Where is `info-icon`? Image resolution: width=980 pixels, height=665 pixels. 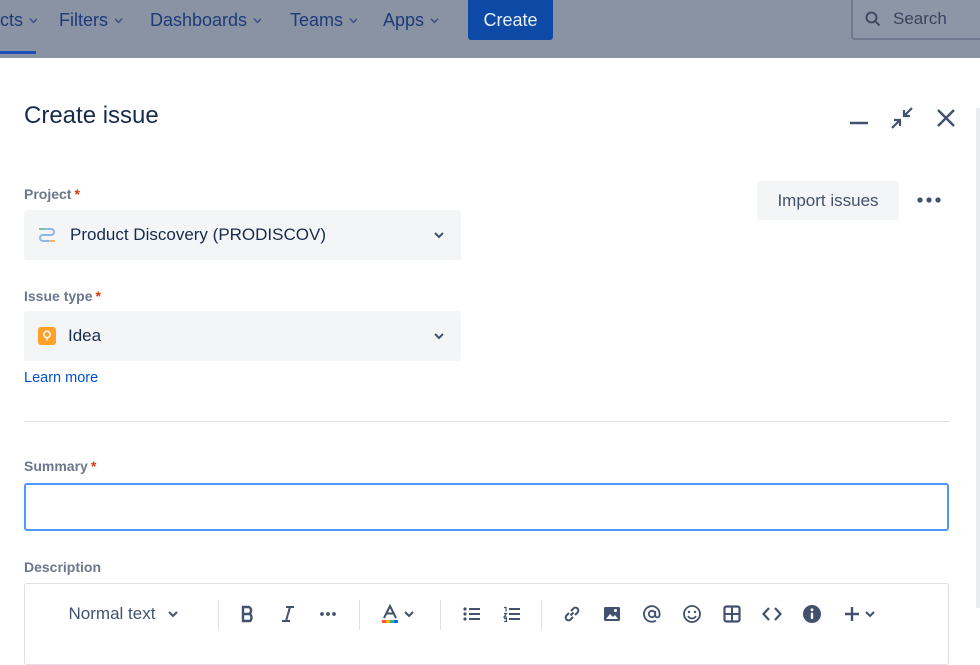
info-icon is located at coordinates (812, 614).